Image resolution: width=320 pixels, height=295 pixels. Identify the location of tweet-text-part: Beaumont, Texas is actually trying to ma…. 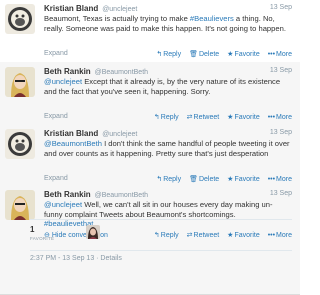
(117, 18).